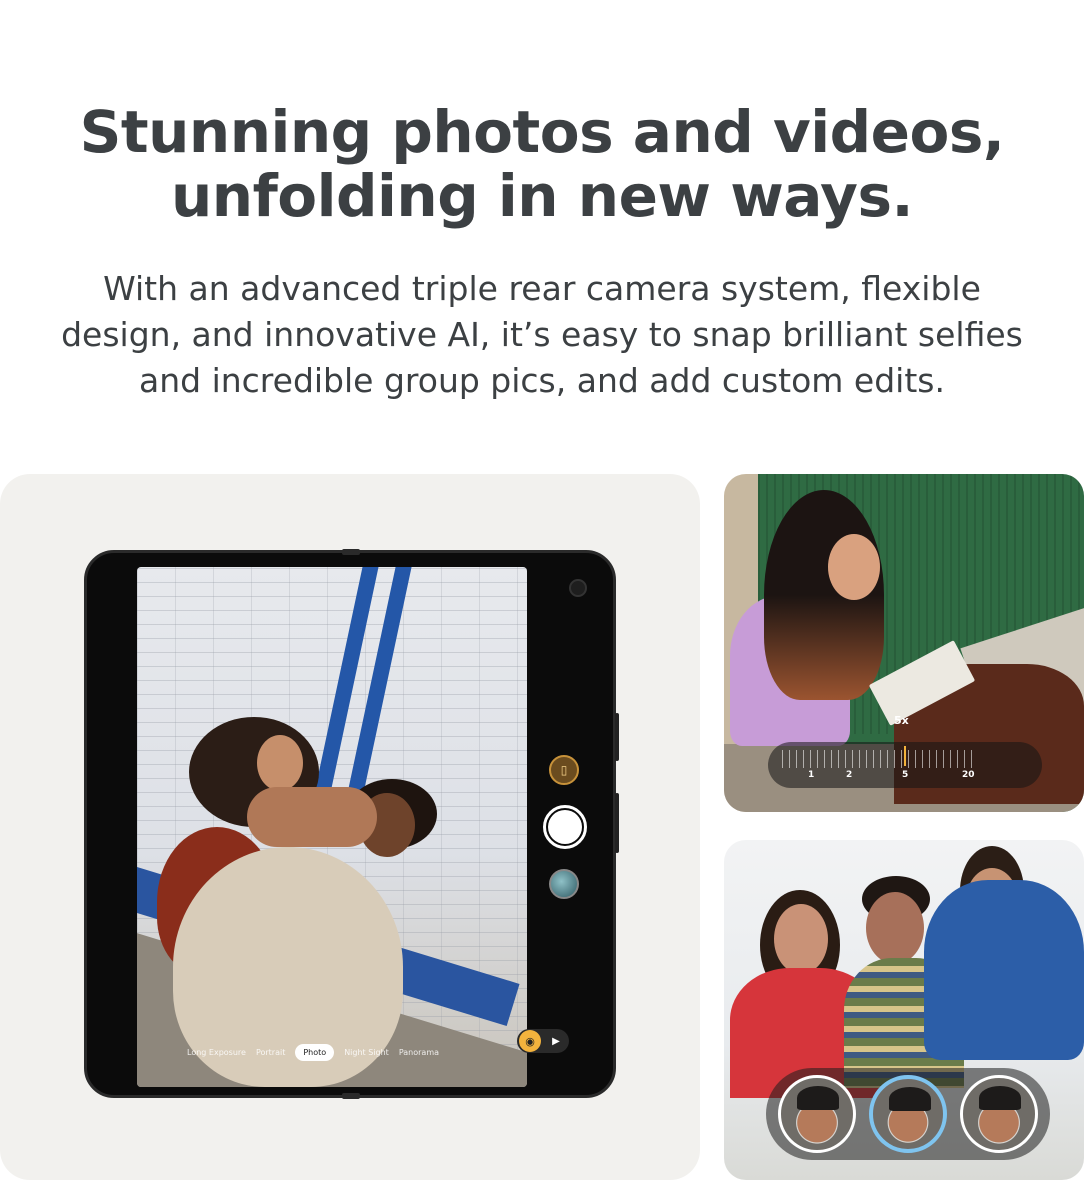  I want to click on zoom-slider: 1 2 5 20, so click(905, 765).